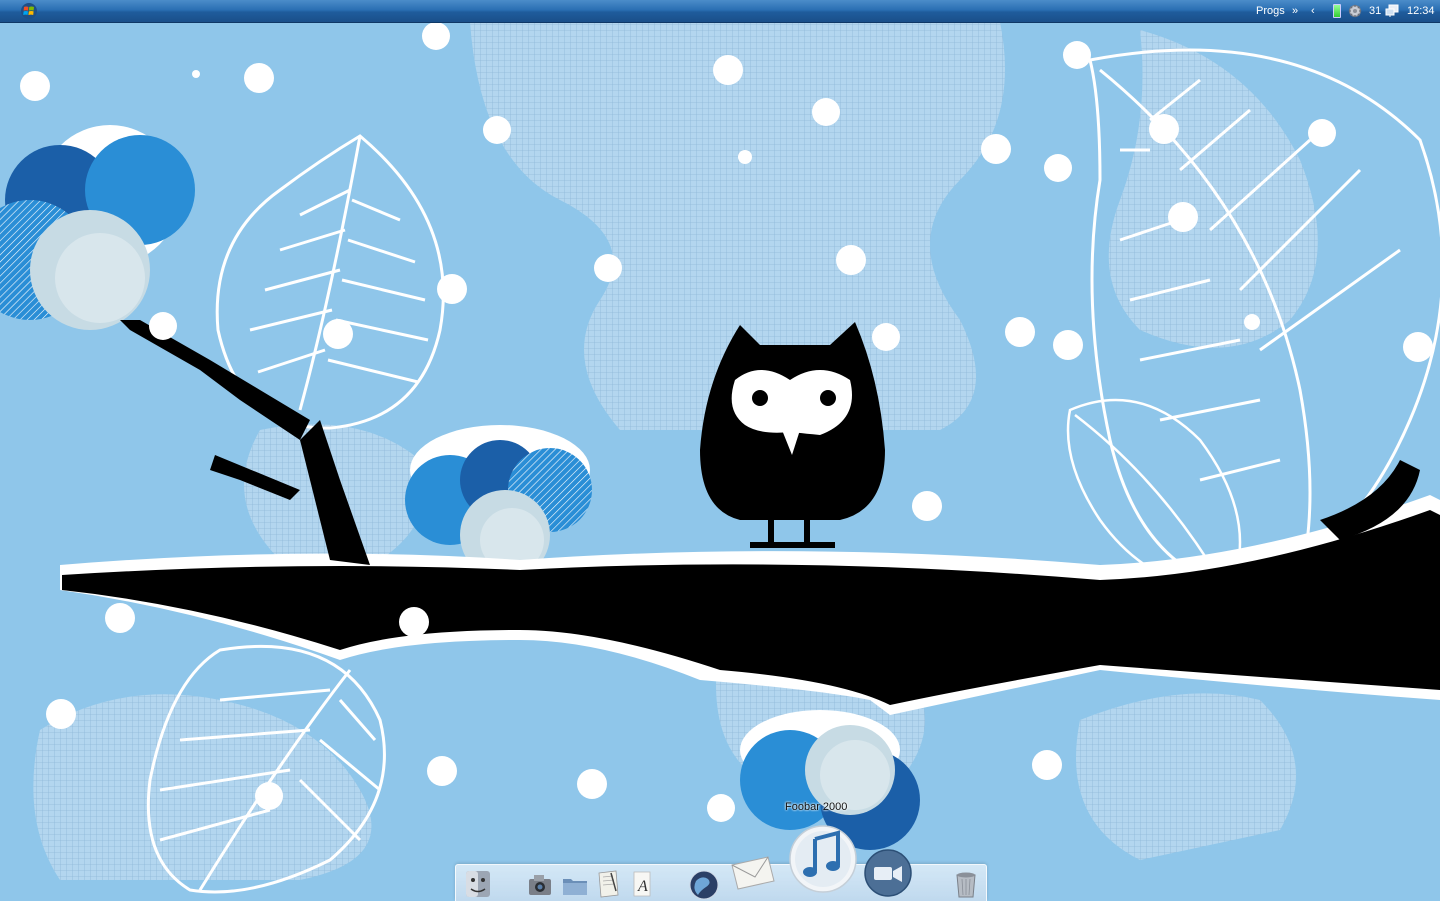 Image resolution: width=1440 pixels, height=901 pixels. What do you see at coordinates (823, 859) in the screenshot?
I see `music-icon` at bounding box center [823, 859].